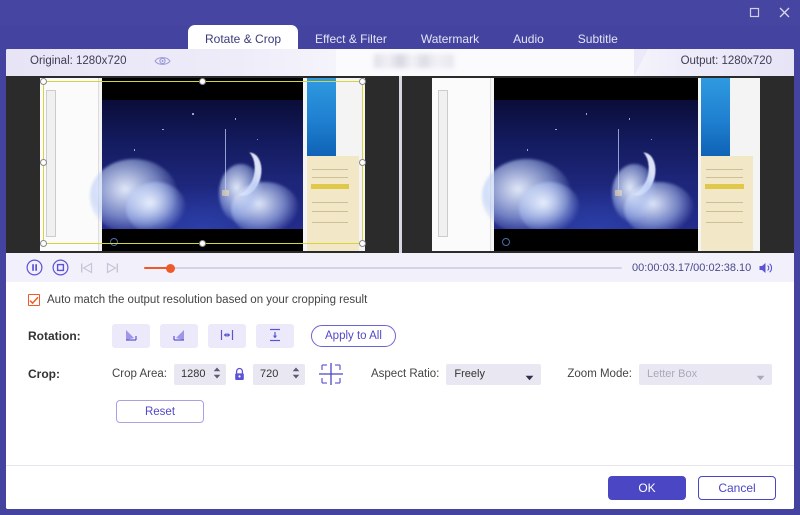 This screenshot has height=515, width=800. I want to click on seek-slider, so click(383, 268).